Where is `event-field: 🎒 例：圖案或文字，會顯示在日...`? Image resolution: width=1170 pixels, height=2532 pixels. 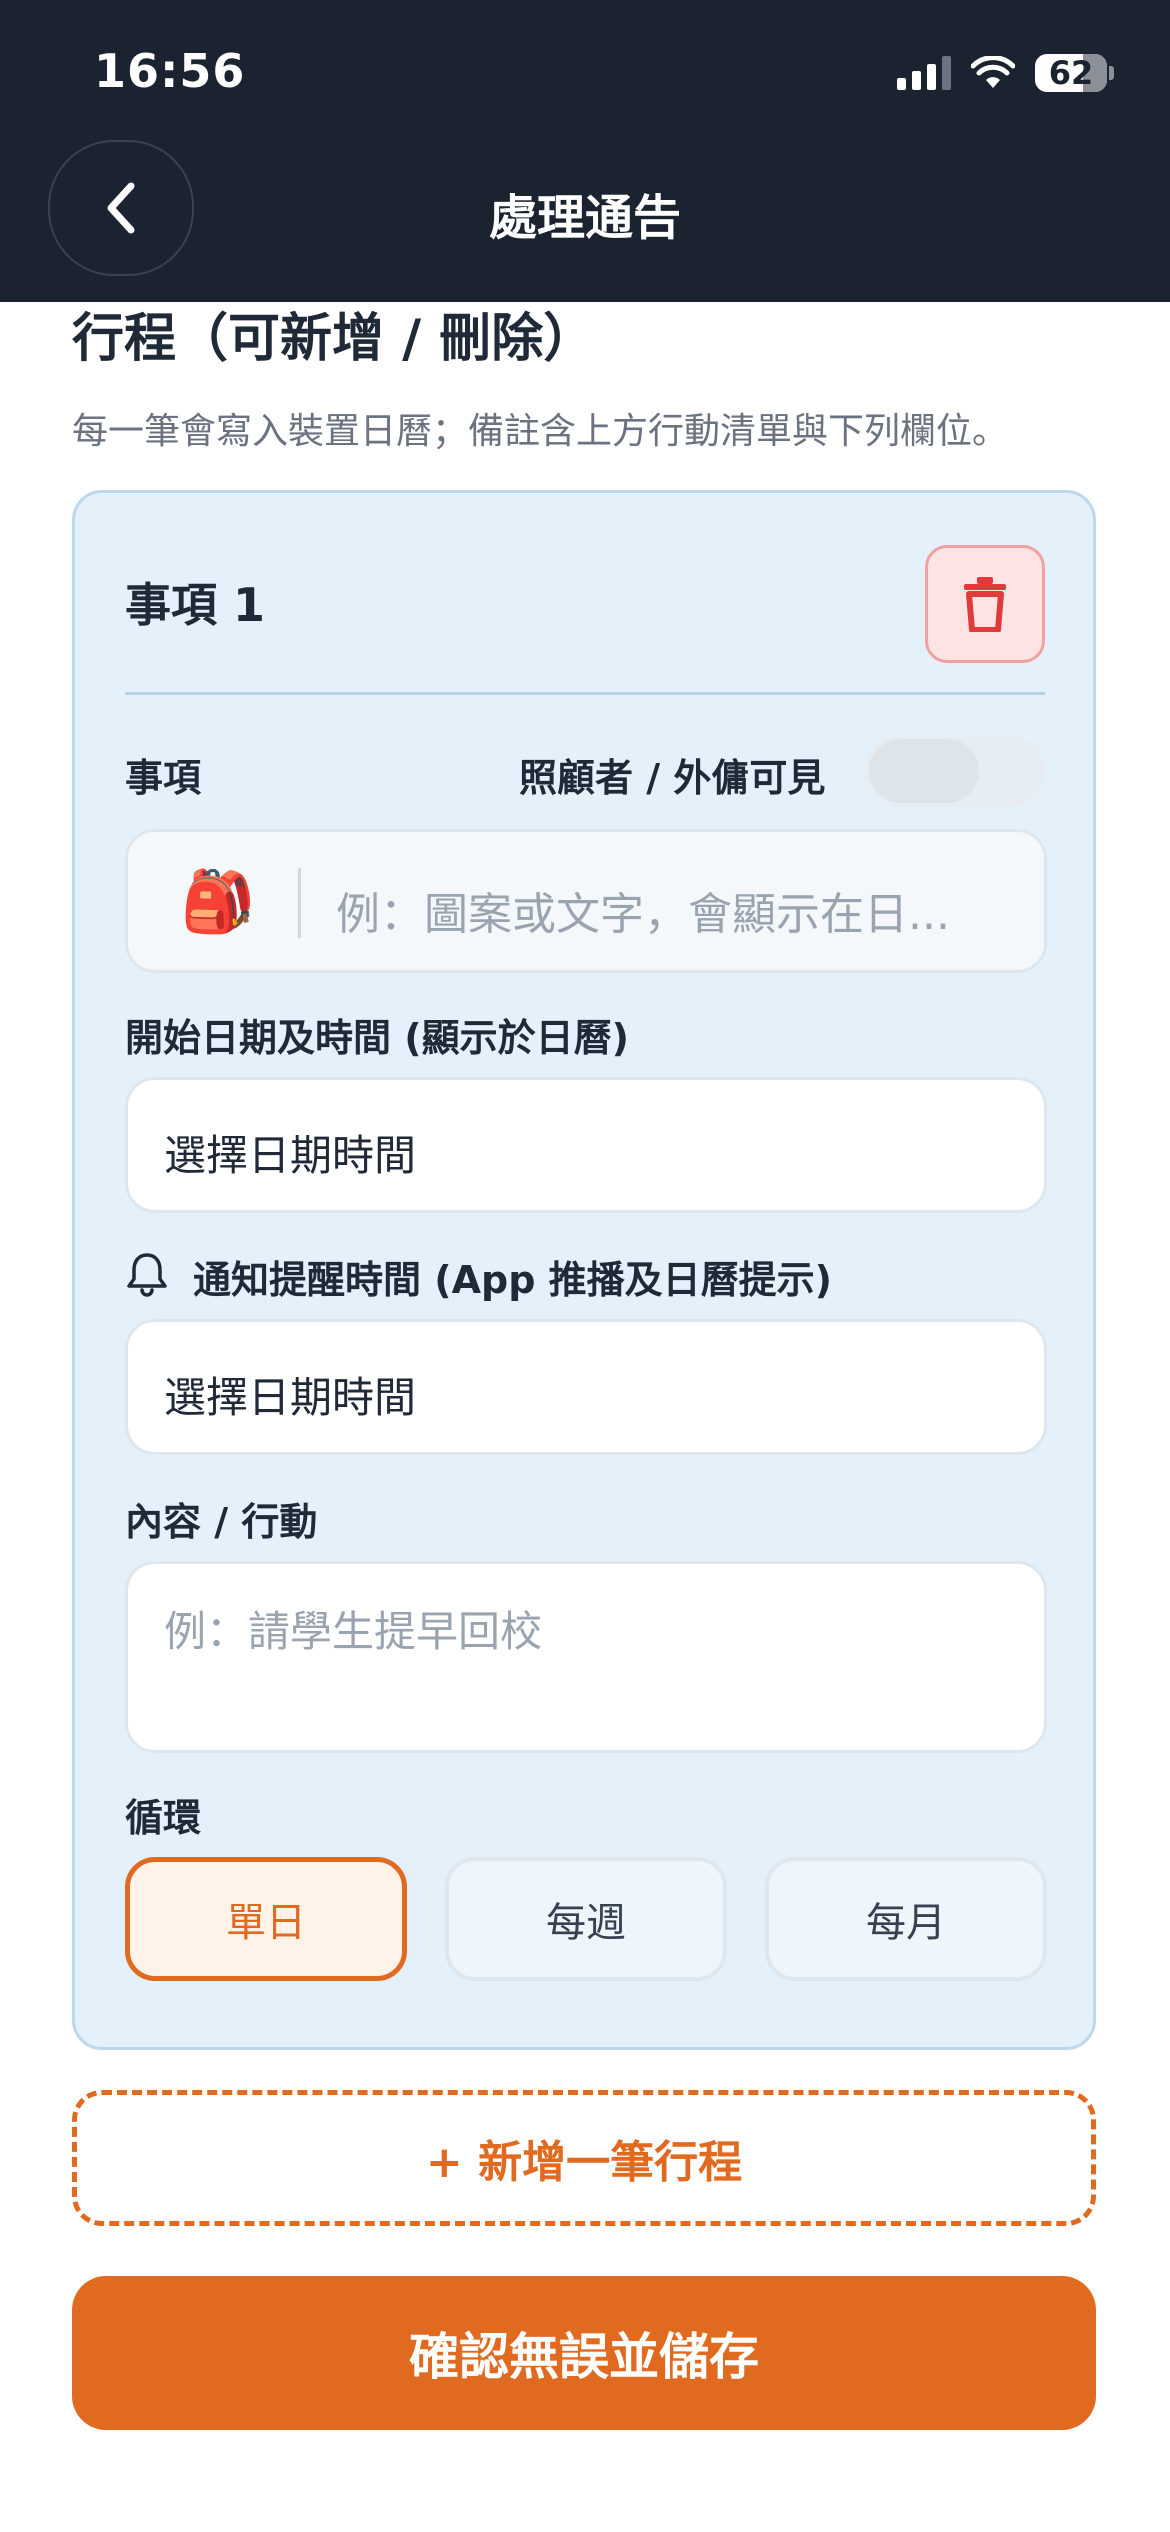
event-field: 🎒 例：圖案或文字，會顯示在日... is located at coordinates (586, 901).